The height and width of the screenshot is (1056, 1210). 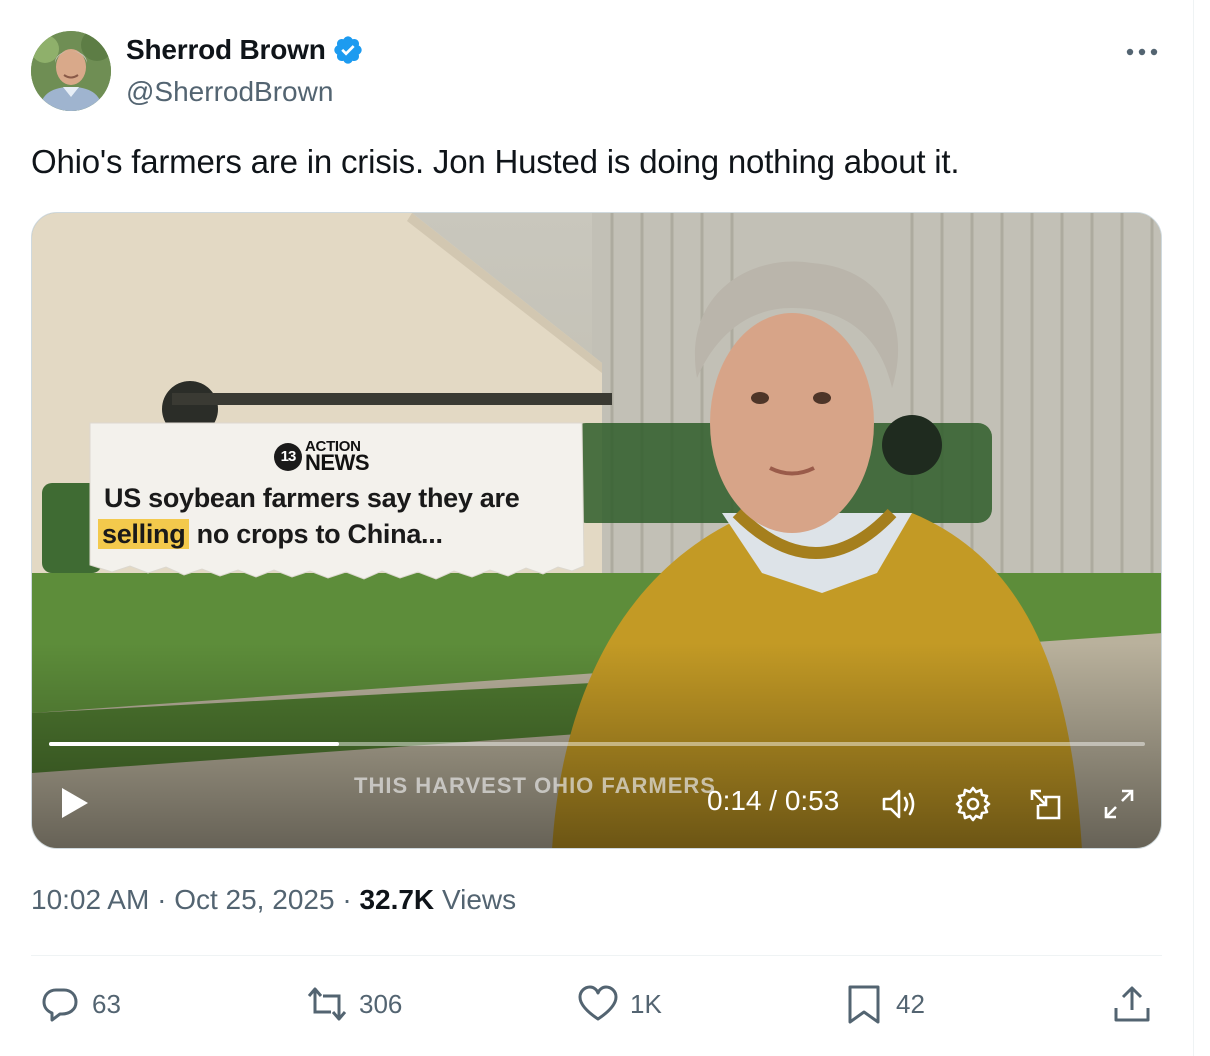 What do you see at coordinates (337, 462) in the screenshot?
I see `logo-news-text: NEWS` at bounding box center [337, 462].